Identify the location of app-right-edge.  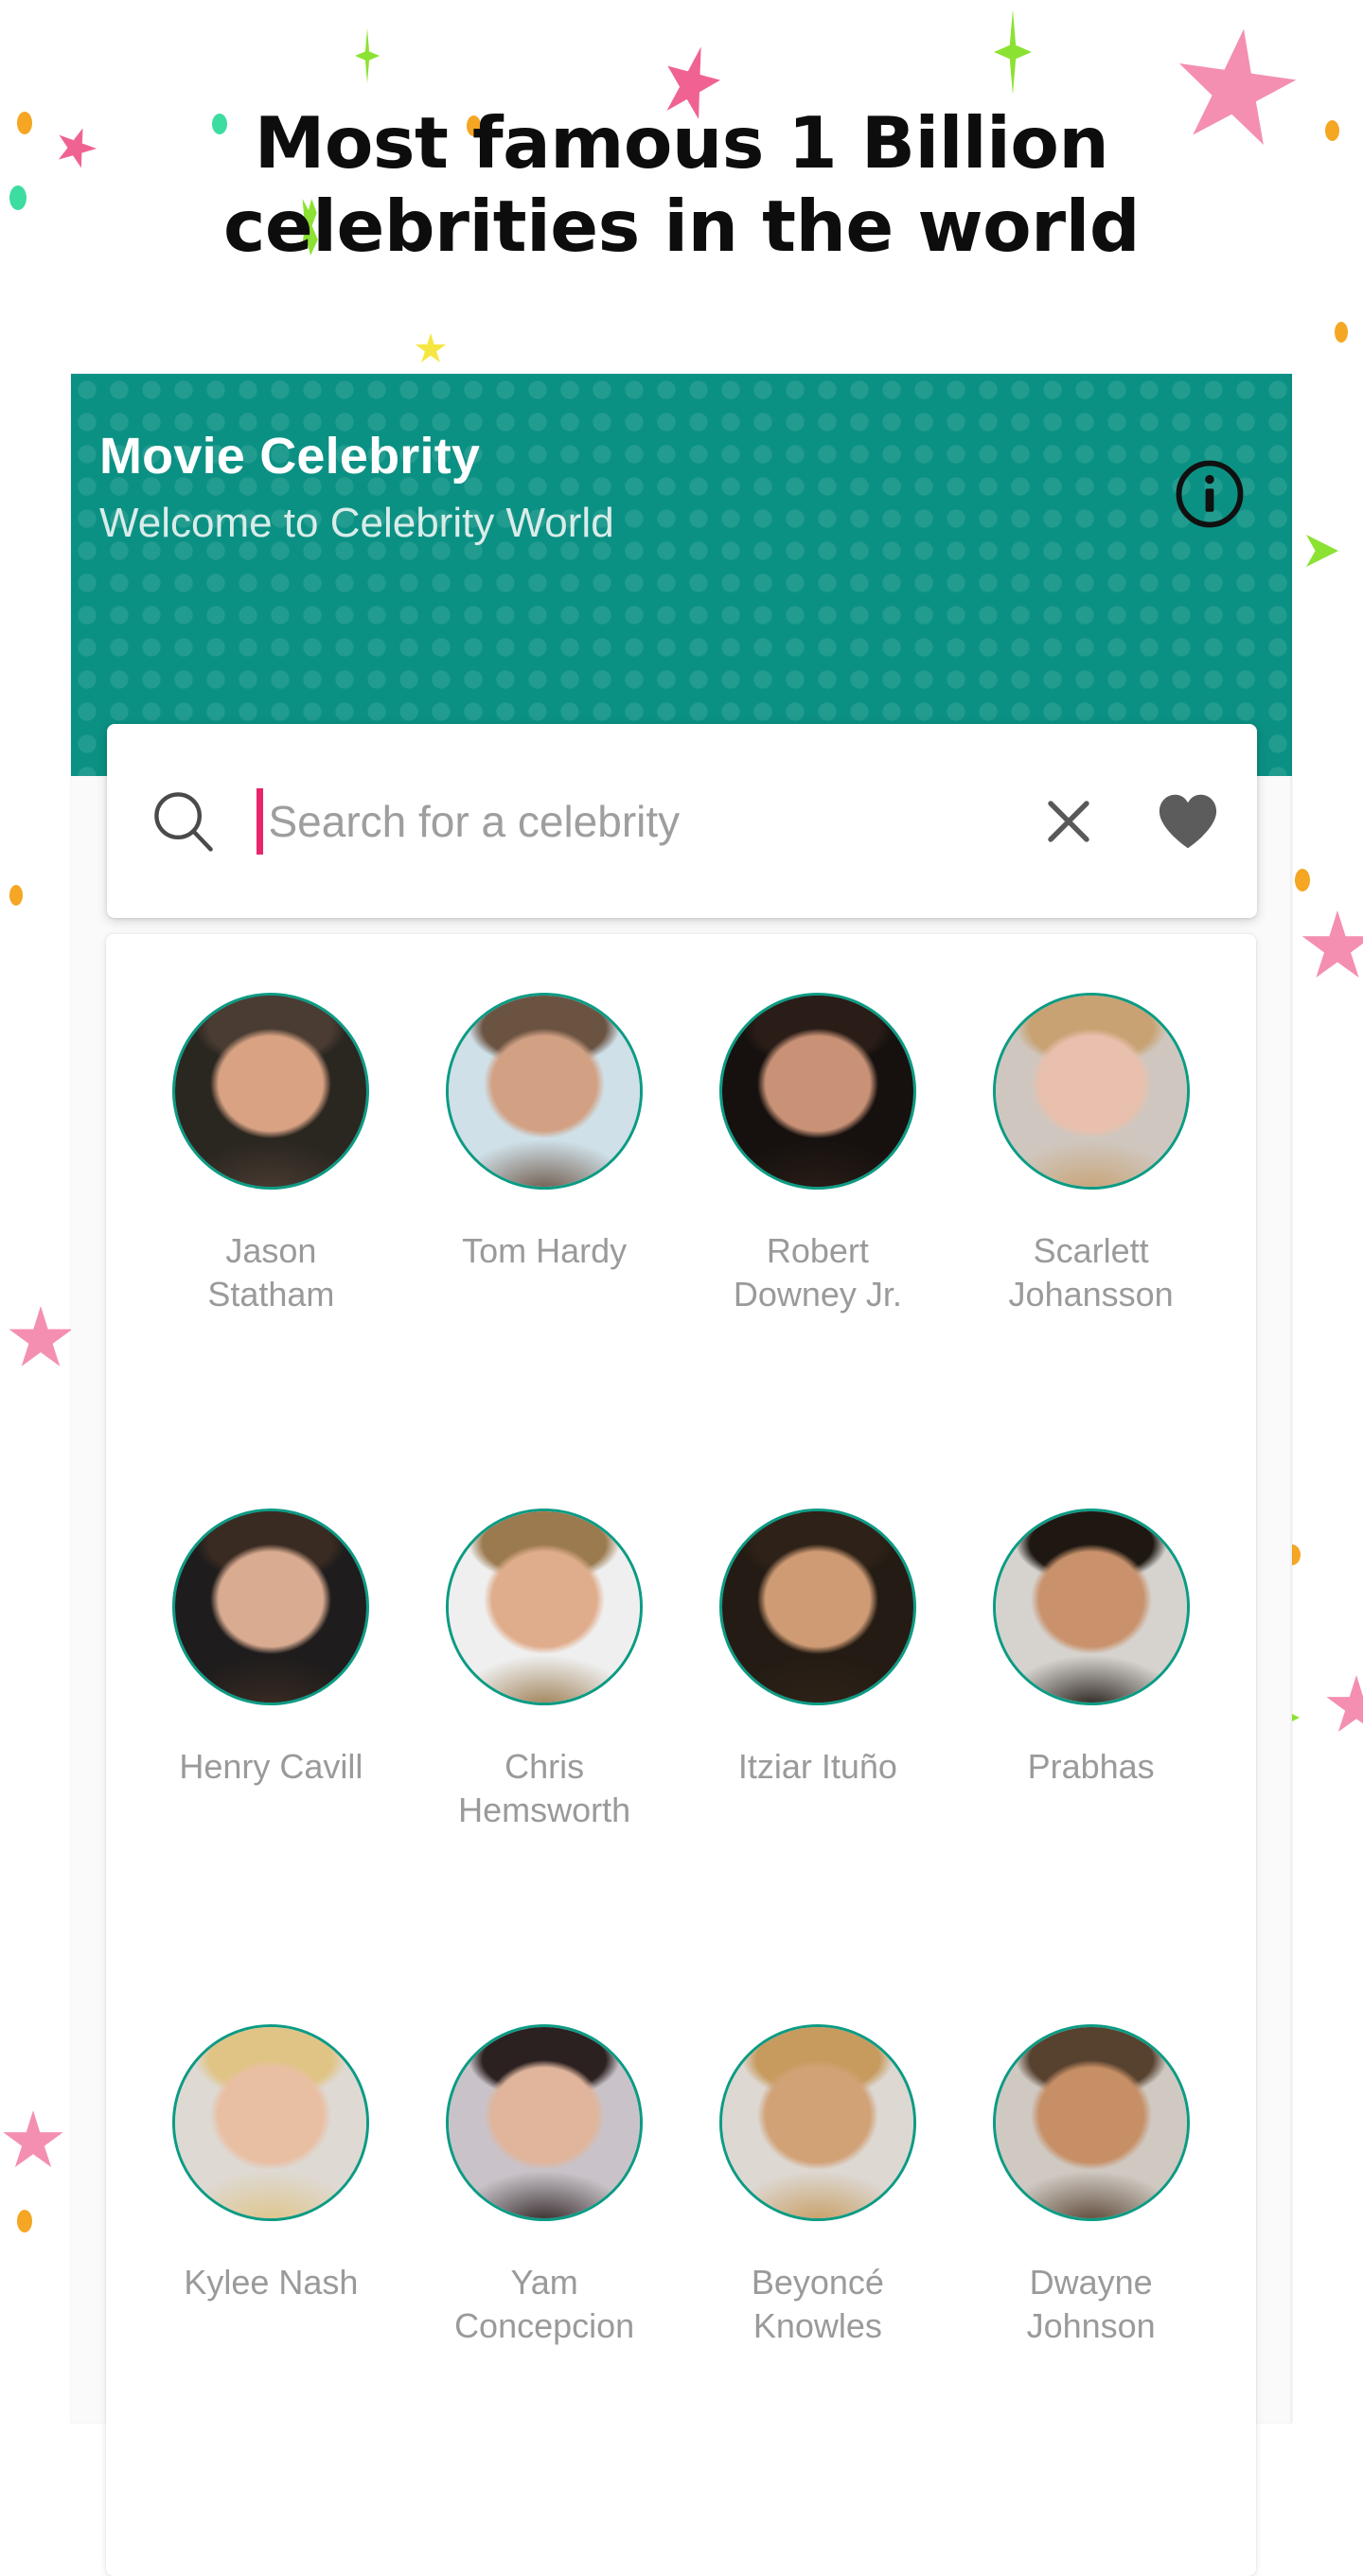
(1291, 1398).